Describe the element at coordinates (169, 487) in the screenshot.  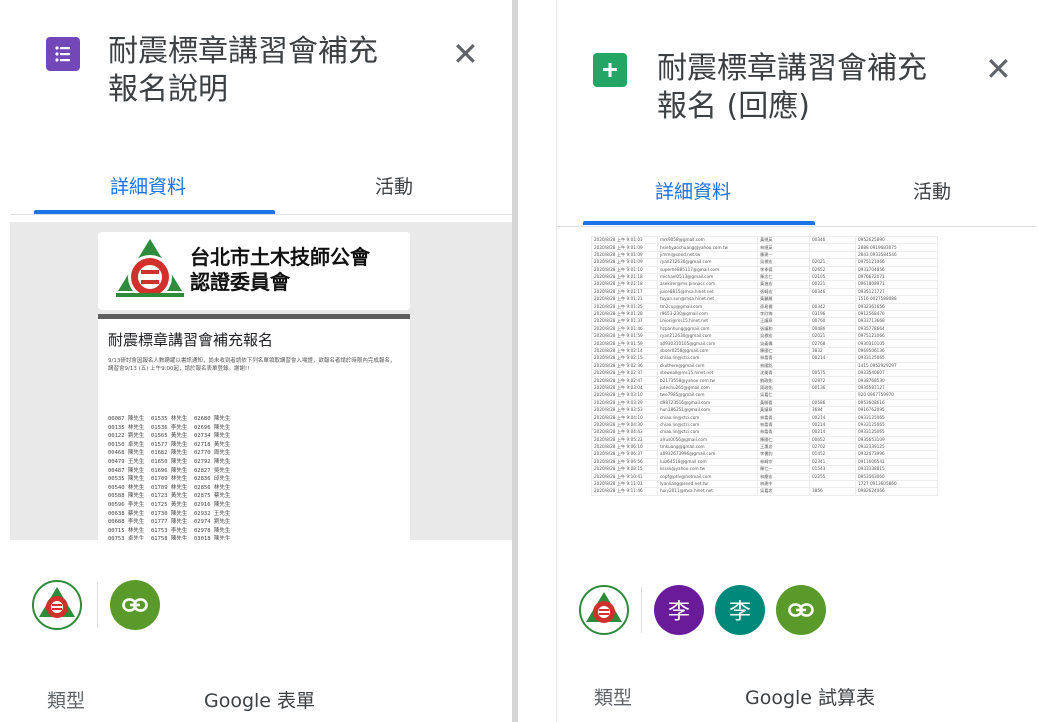
I see `roster-line: 00540 林先生 01709 林先生 02856 林先生` at that location.